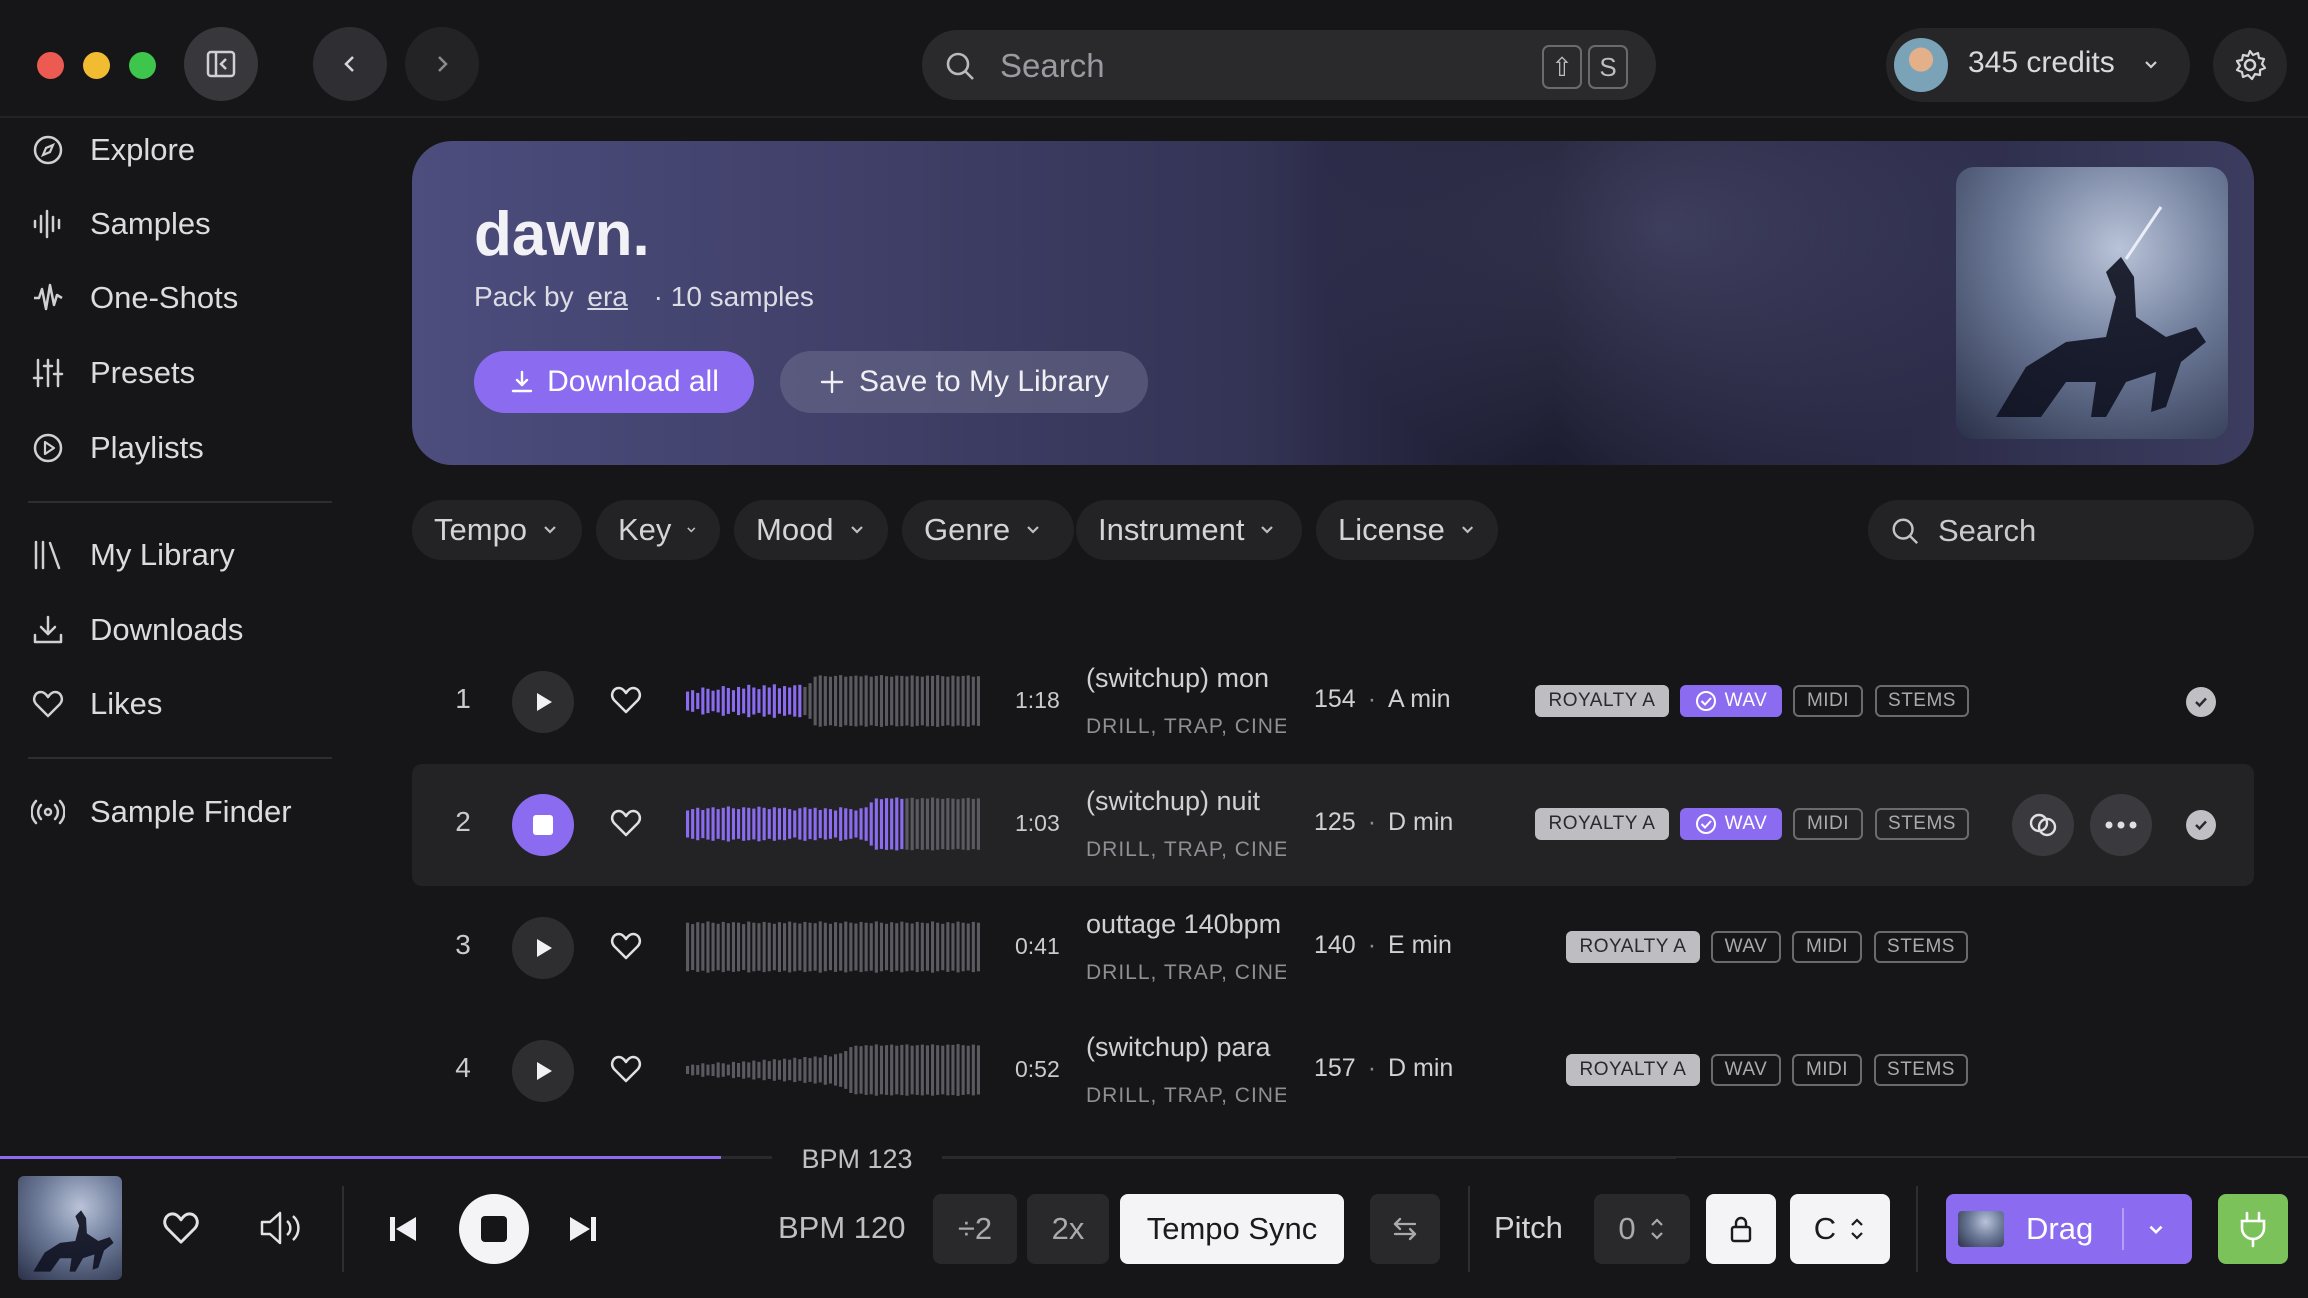 This screenshot has height=1298, width=2308. I want to click on sidebar-item-explore: Explore, so click(112, 150).